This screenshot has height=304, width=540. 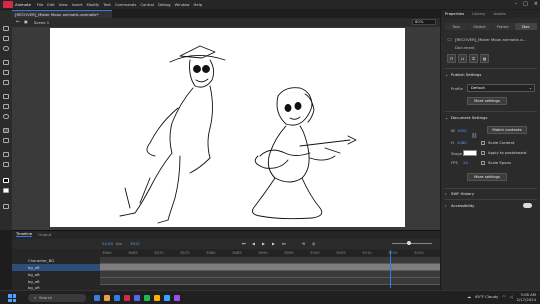 I want to click on tab-output: Output, so click(x=44, y=234).